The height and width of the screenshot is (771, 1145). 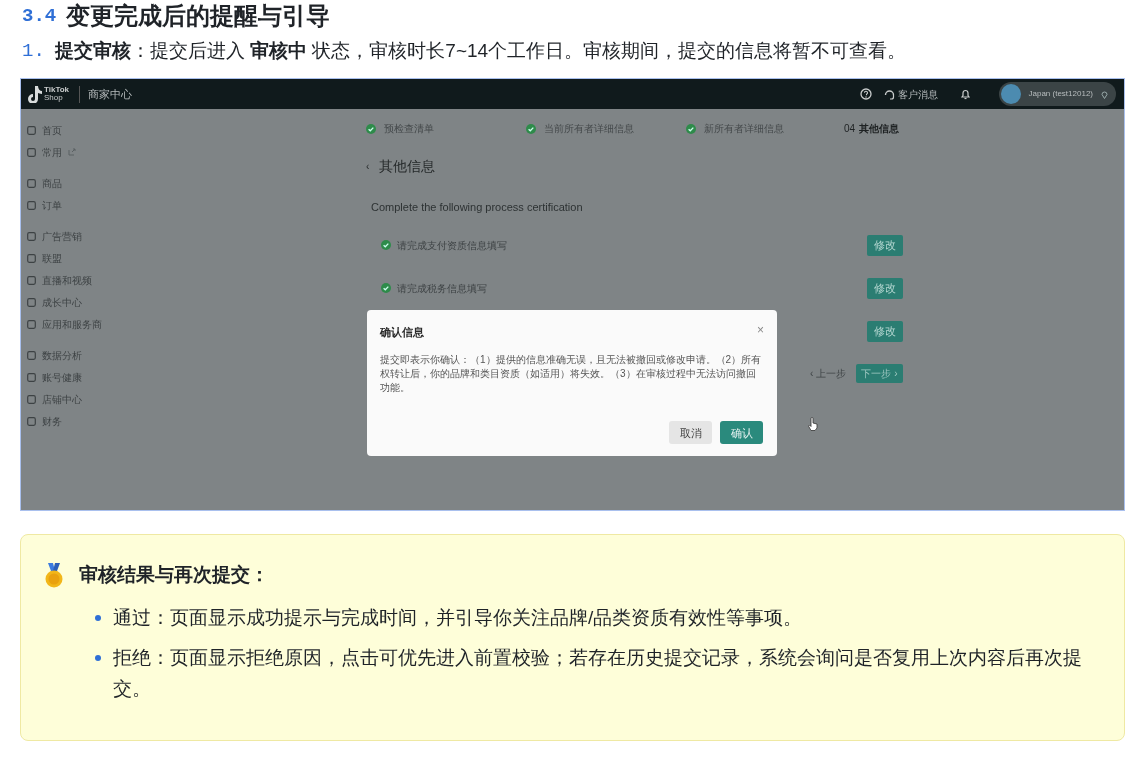 What do you see at coordinates (57, 90) in the screenshot?
I see `logo-text: TikTok` at bounding box center [57, 90].